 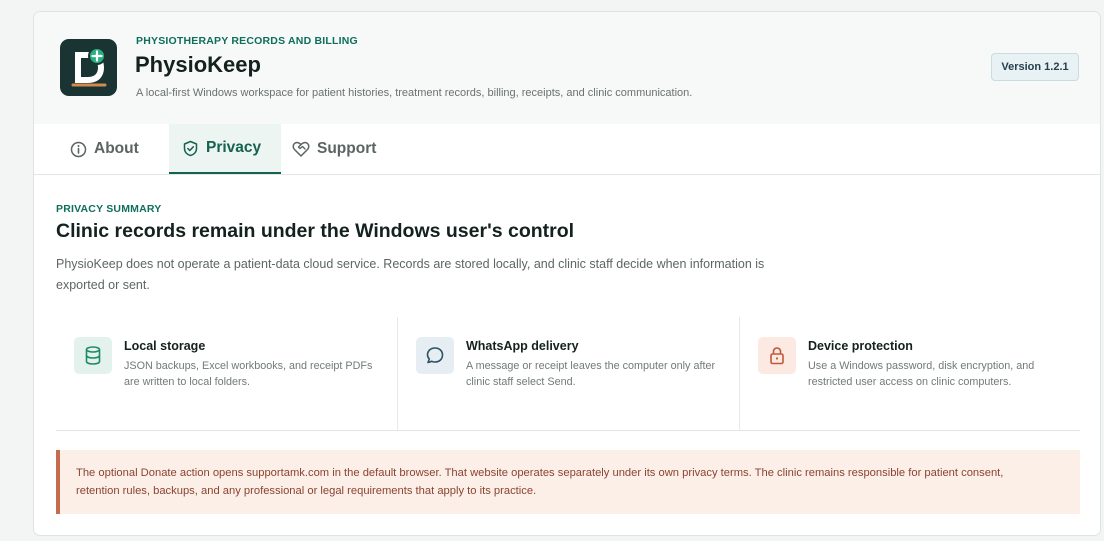 What do you see at coordinates (522, 346) in the screenshot?
I see `feature-title: WhatsApp delivery` at bounding box center [522, 346].